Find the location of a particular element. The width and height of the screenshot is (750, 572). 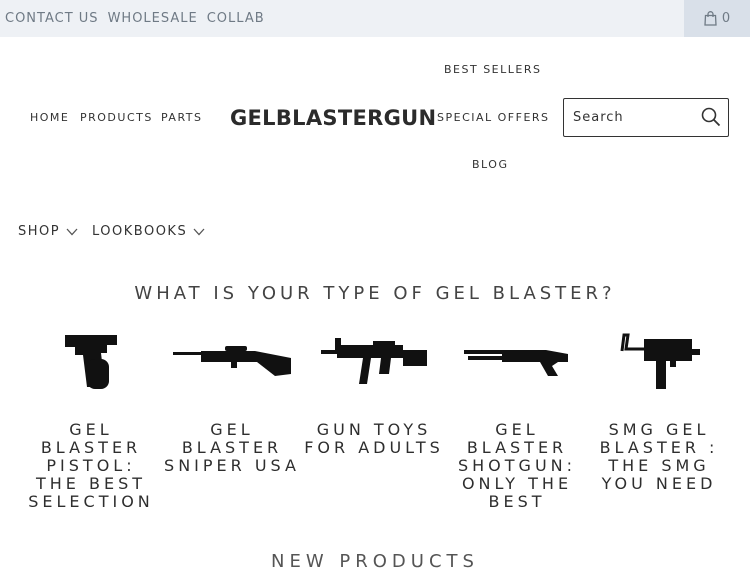

top-links: CONTACT US WHOLESALE COLLAB is located at coordinates (135, 18).